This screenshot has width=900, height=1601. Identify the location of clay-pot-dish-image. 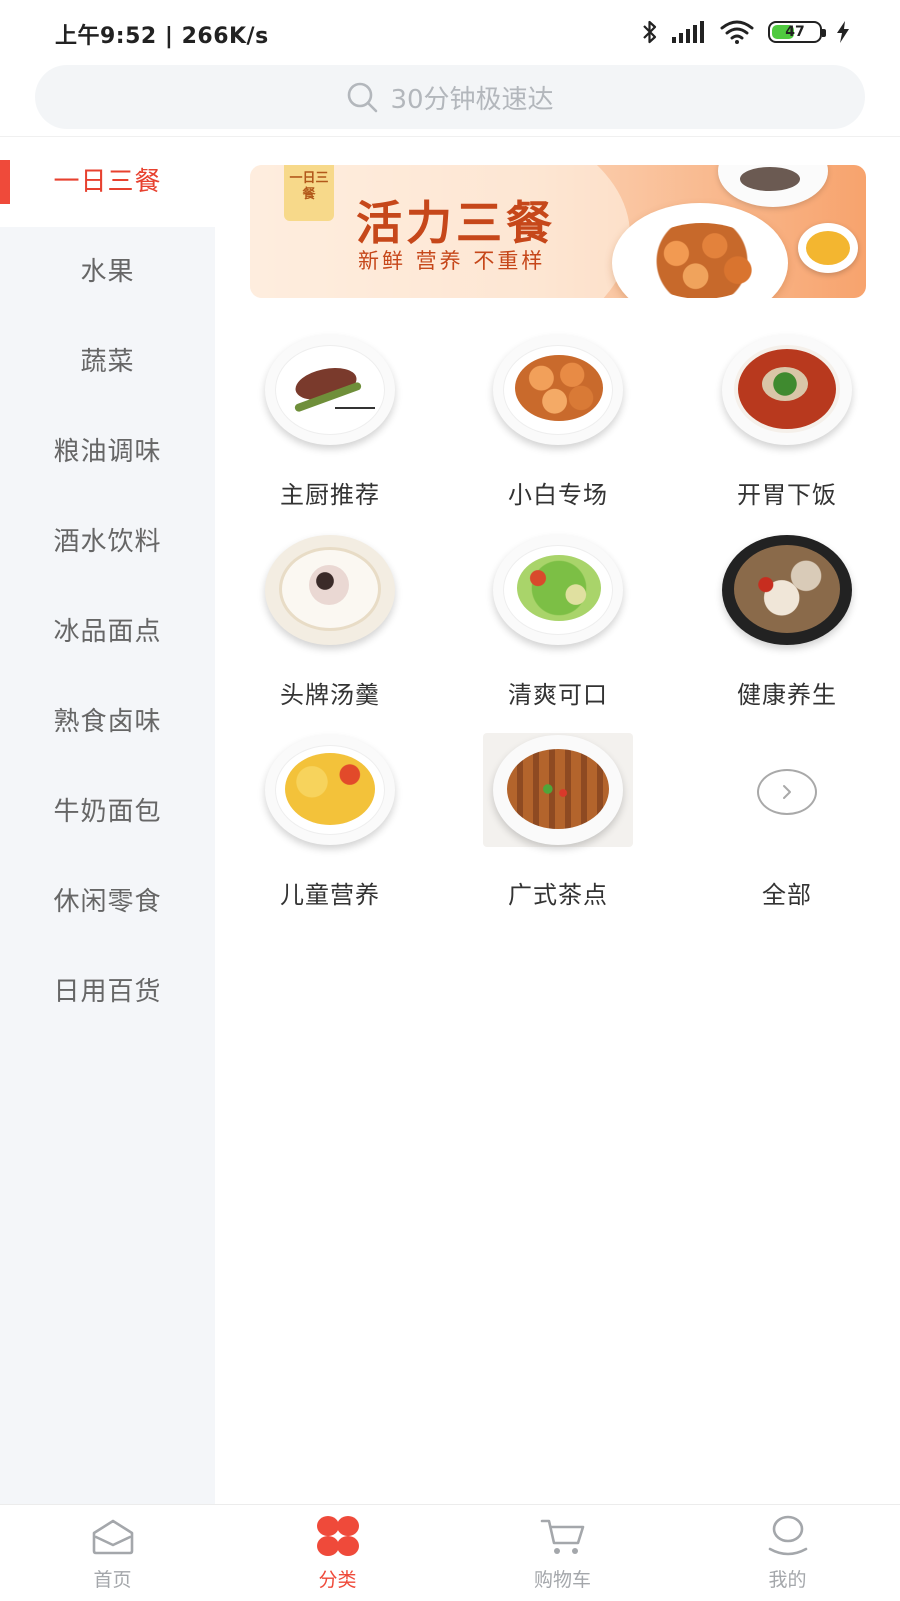
(787, 590).